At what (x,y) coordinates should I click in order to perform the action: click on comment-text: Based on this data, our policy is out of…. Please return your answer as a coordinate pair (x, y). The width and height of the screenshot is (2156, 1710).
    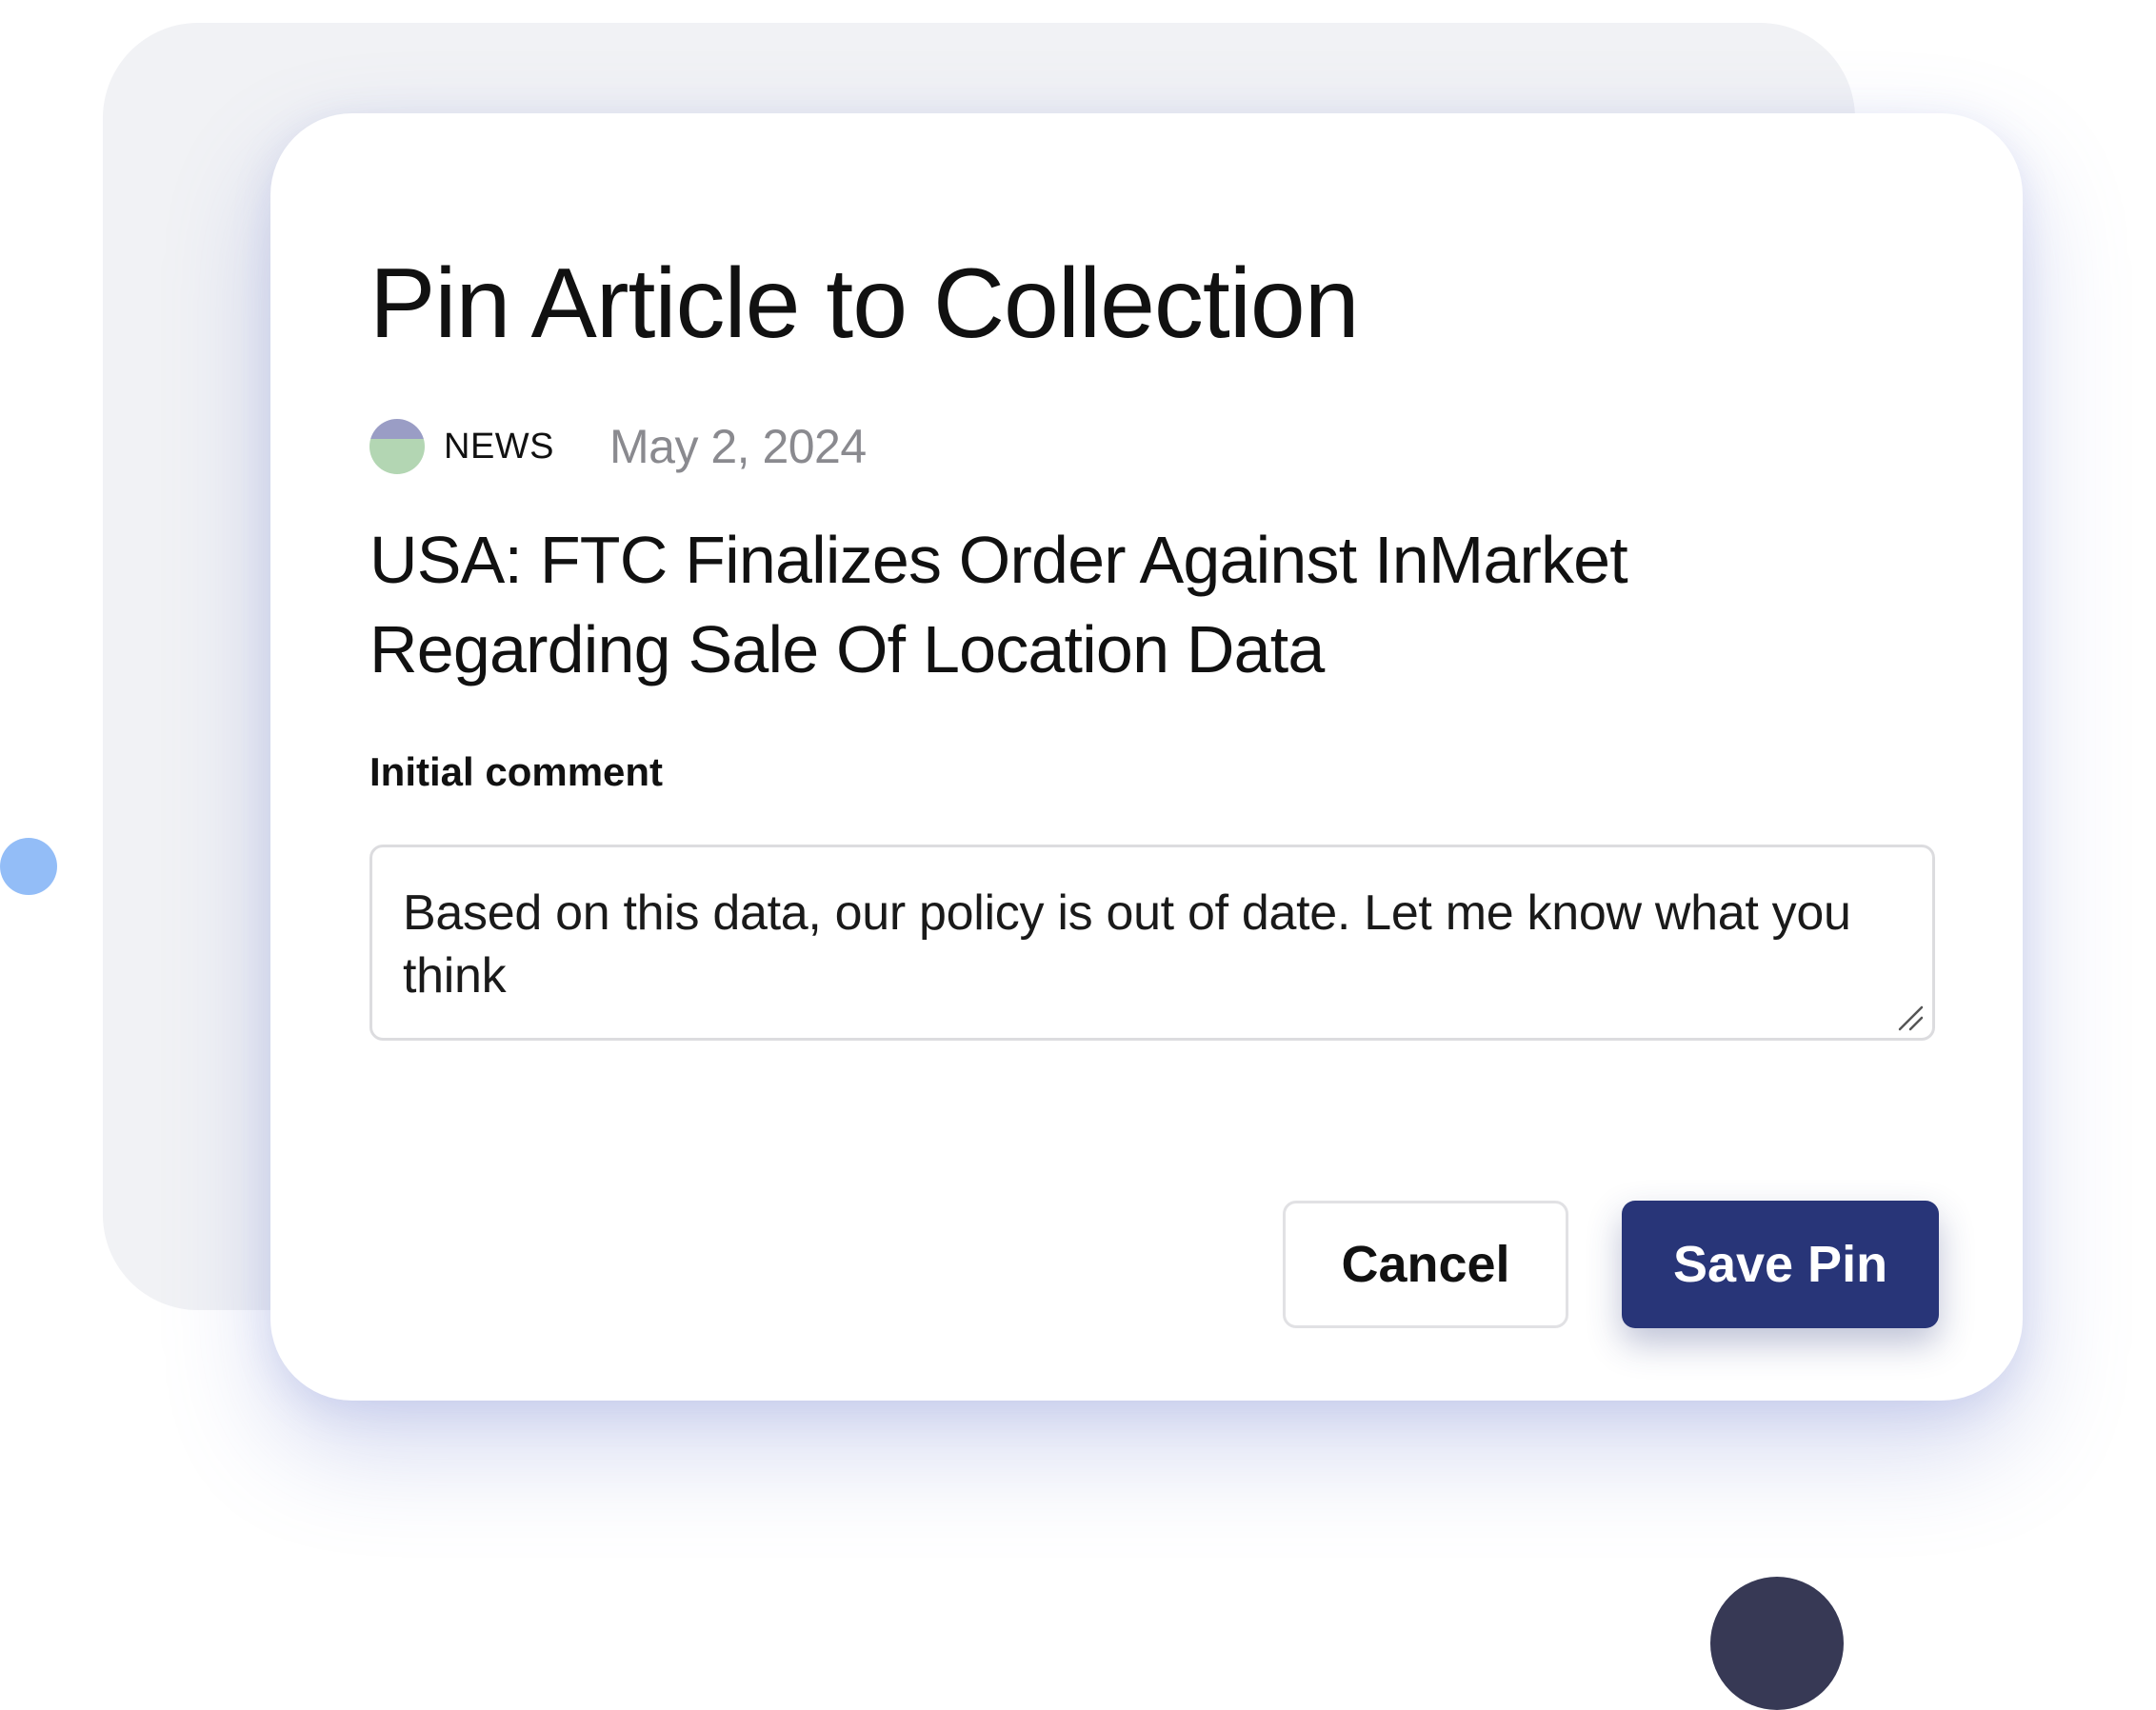
    Looking at the image, I should click on (1127, 944).